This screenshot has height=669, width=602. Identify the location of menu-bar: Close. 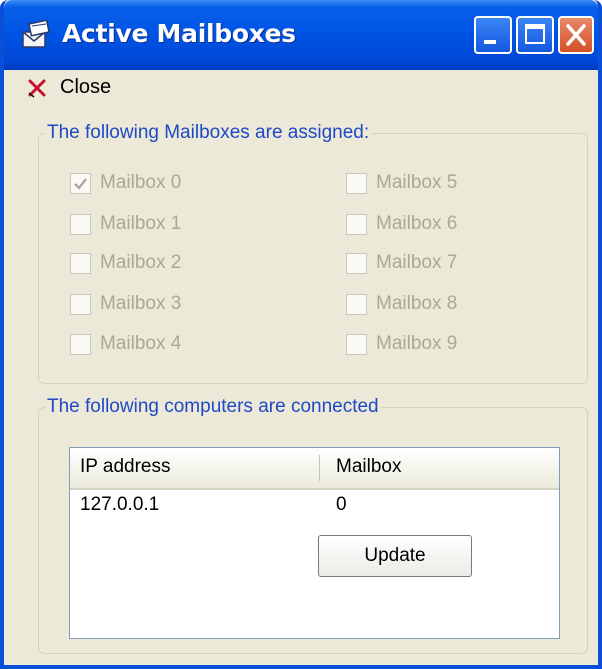
(301, 88).